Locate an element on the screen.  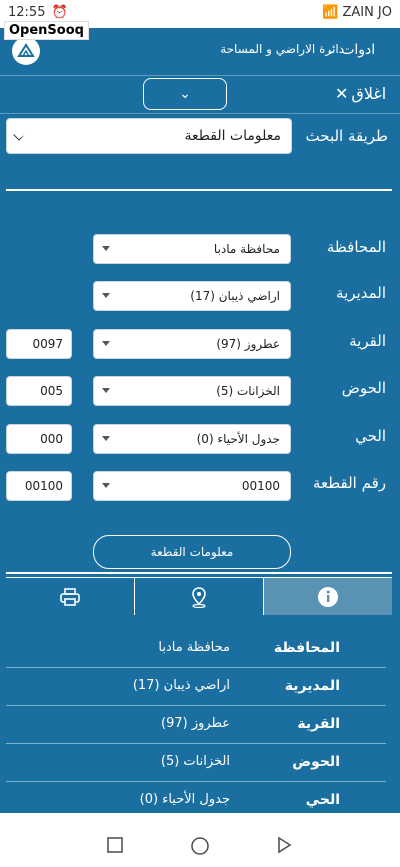
basin-code-input: 005 is located at coordinates (39, 391).